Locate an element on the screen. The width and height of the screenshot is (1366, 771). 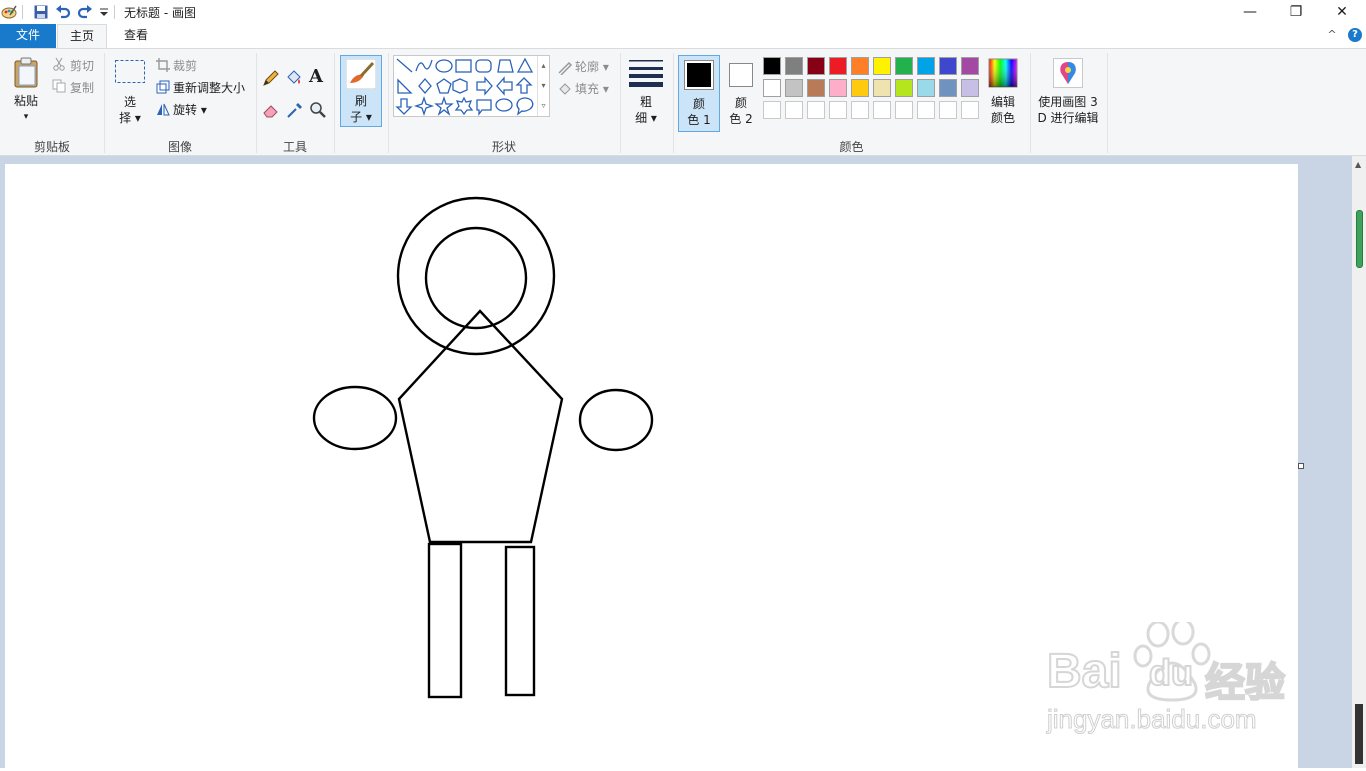
canvas-resize-handle is located at coordinates (1301, 466).